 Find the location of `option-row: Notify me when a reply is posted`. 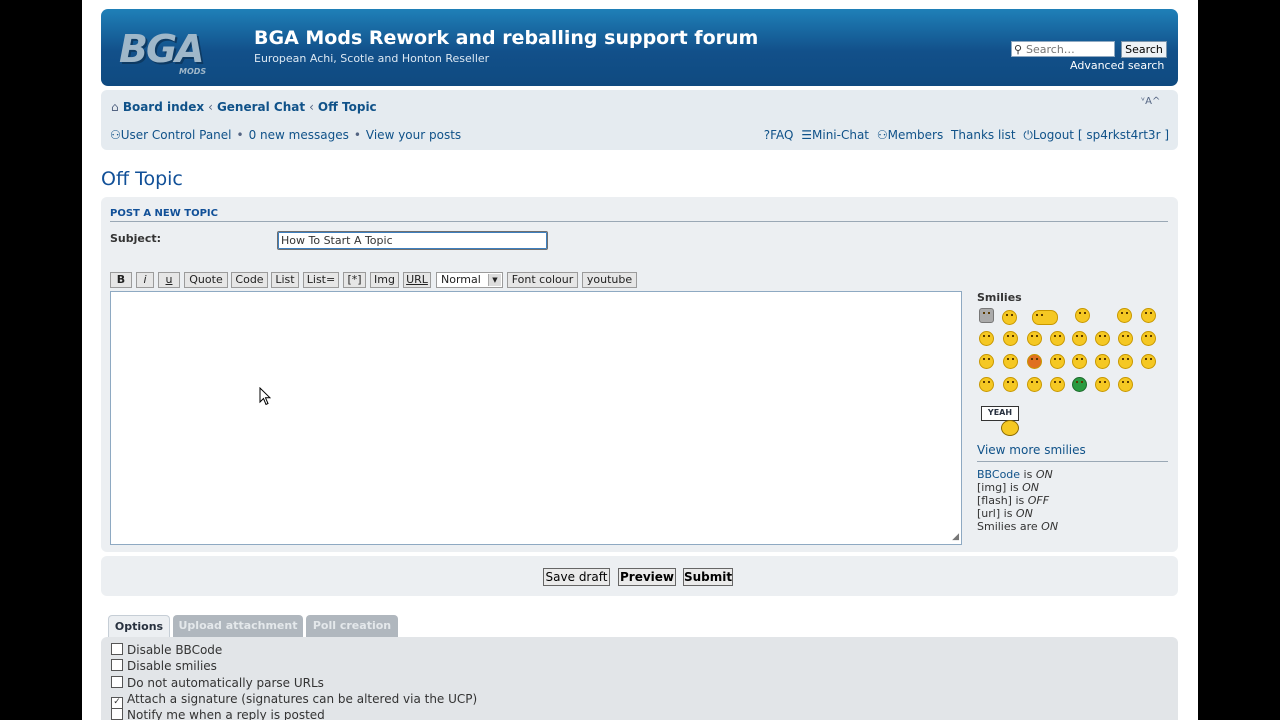

option-row: Notify me when a reply is posted is located at coordinates (218, 714).